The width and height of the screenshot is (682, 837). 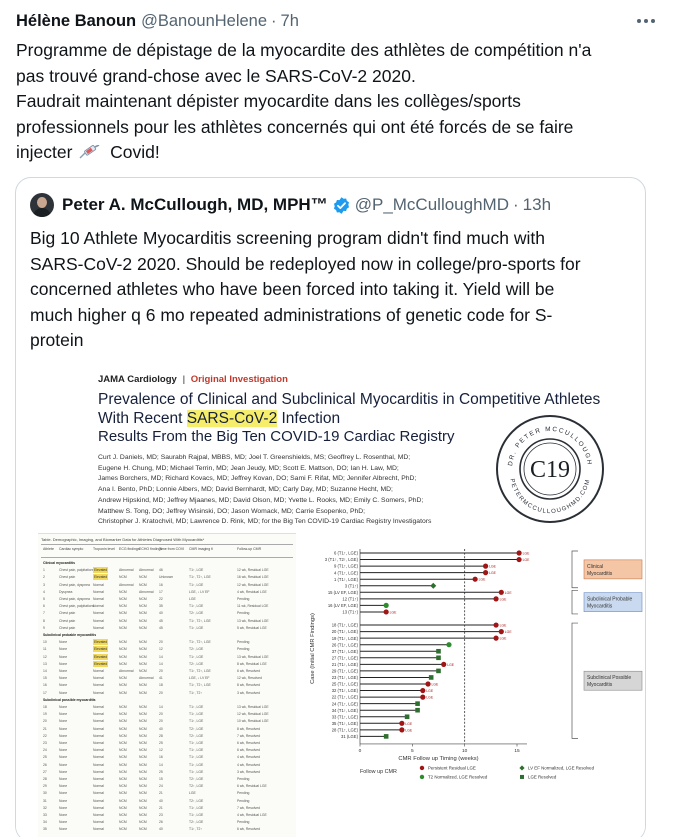 I want to click on tweet-word: injecter, so click(x=44, y=152).